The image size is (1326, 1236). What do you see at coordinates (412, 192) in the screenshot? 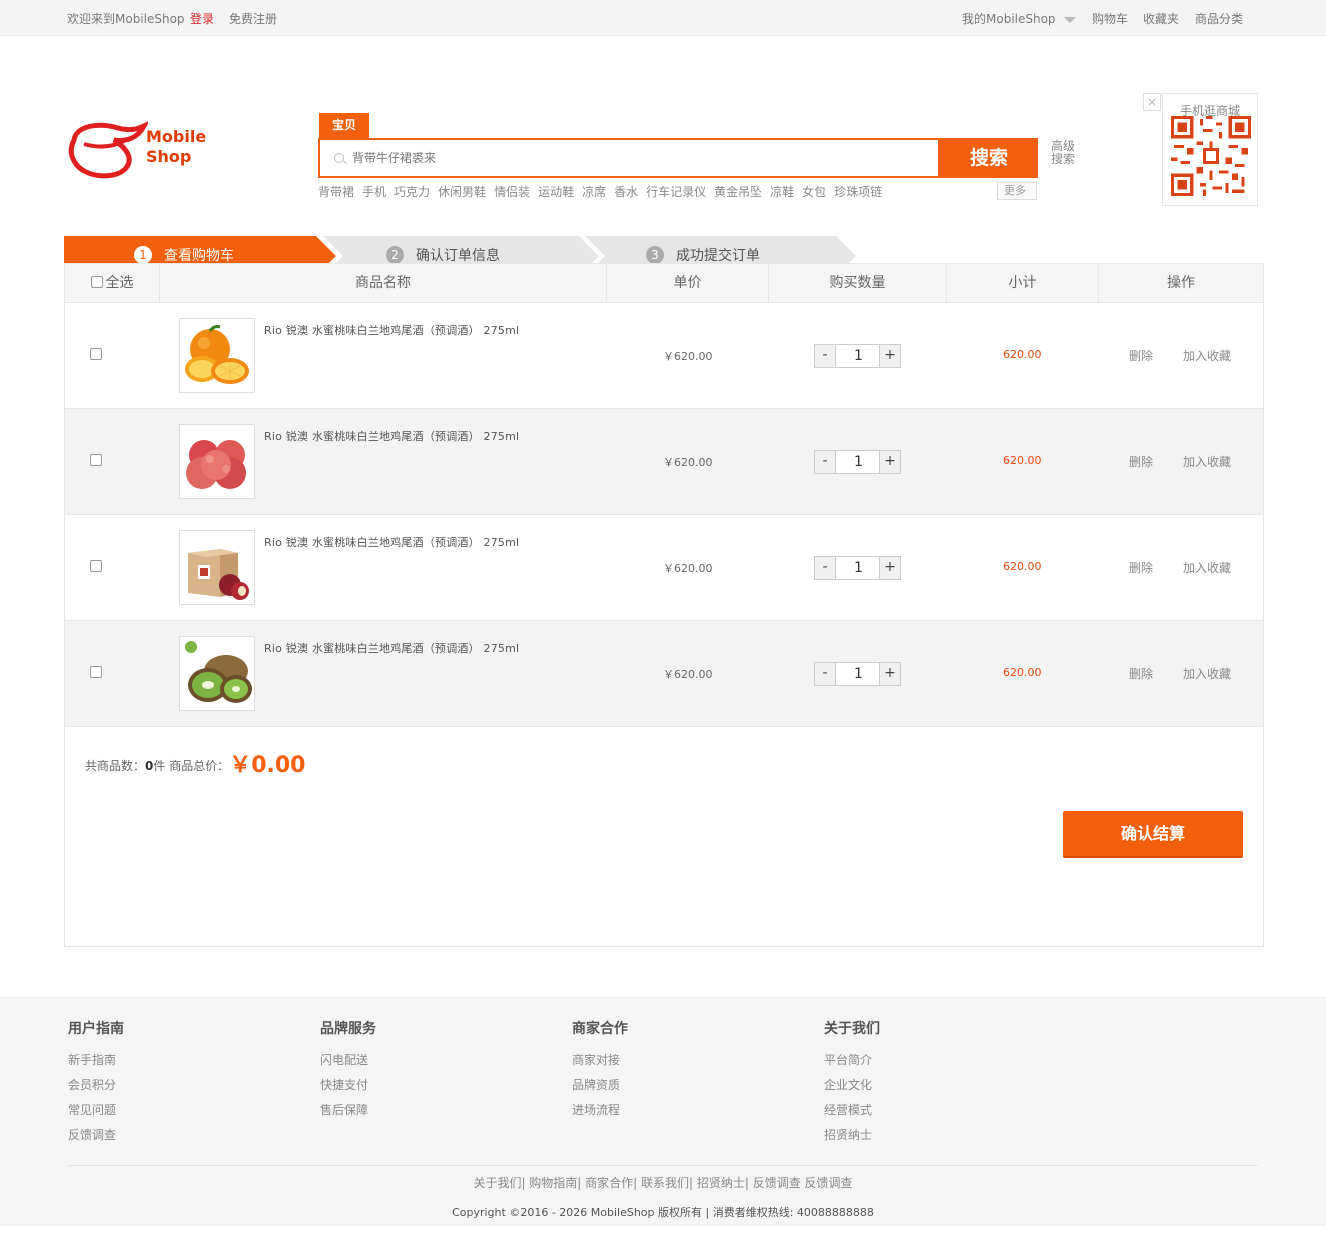
I see `hot-keyword: 巧克力` at bounding box center [412, 192].